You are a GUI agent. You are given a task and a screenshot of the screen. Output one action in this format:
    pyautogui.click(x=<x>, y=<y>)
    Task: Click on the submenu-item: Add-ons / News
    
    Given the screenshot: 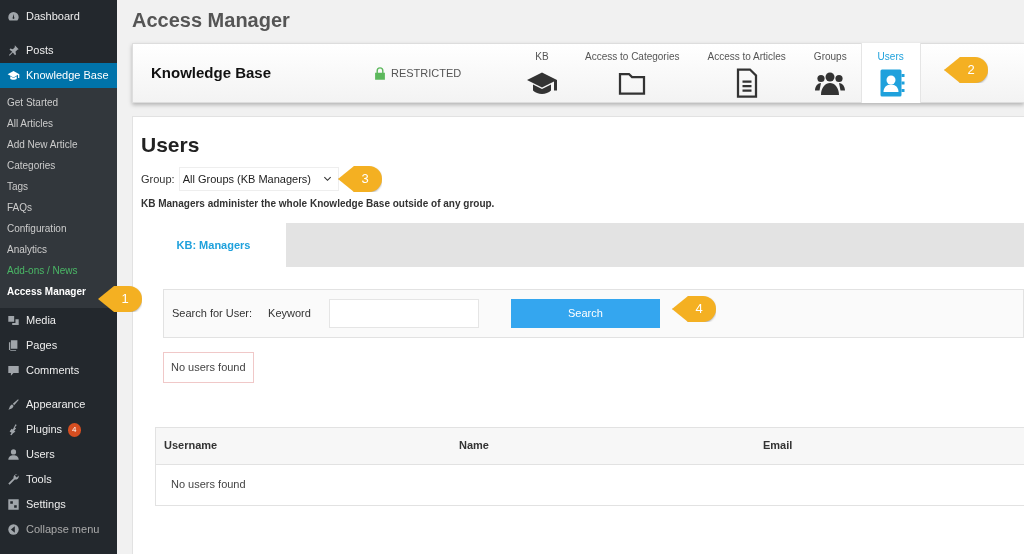 What is the action you would take?
    pyautogui.click(x=42, y=270)
    